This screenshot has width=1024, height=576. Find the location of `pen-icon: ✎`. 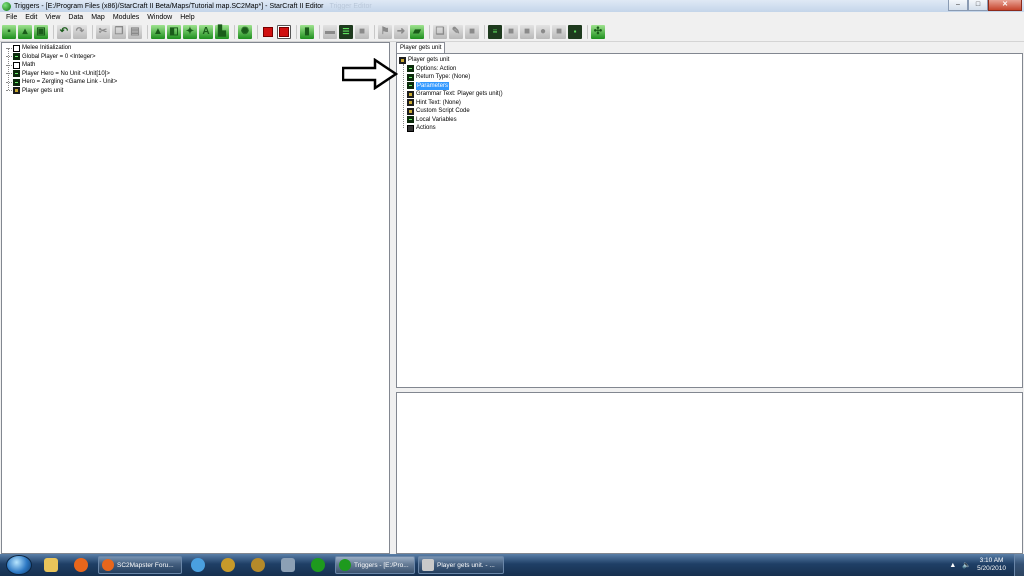

pen-icon: ✎ is located at coordinates (456, 32).